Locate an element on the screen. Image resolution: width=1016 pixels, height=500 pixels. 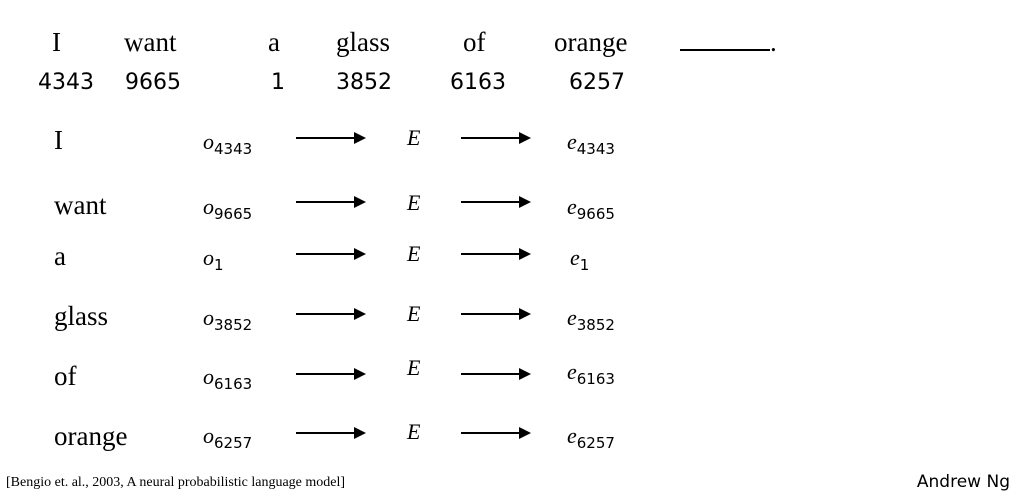
embedding-vector: e6163 is located at coordinates (591, 373).